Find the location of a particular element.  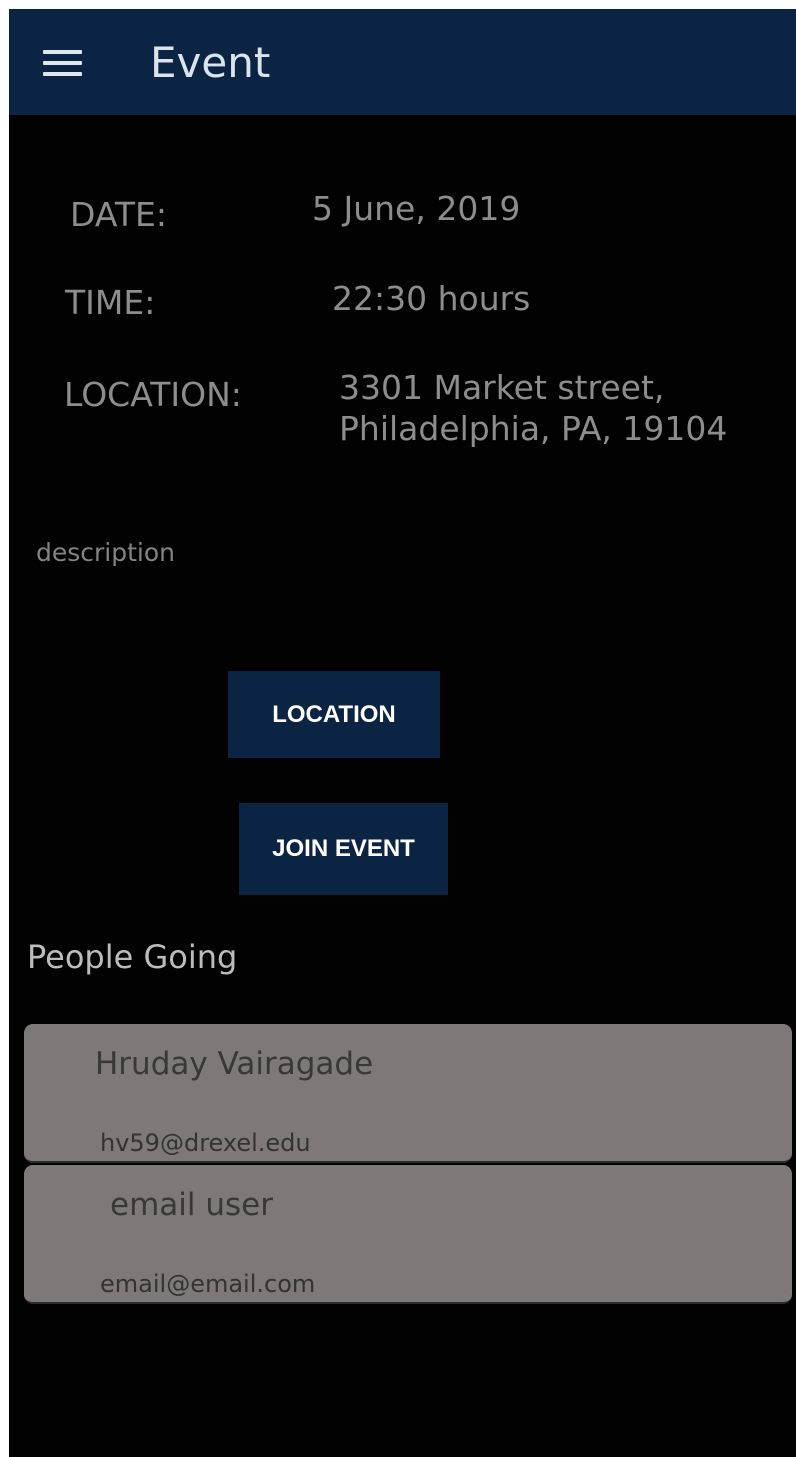

date-value: 5 June, 2019 is located at coordinates (416, 208).